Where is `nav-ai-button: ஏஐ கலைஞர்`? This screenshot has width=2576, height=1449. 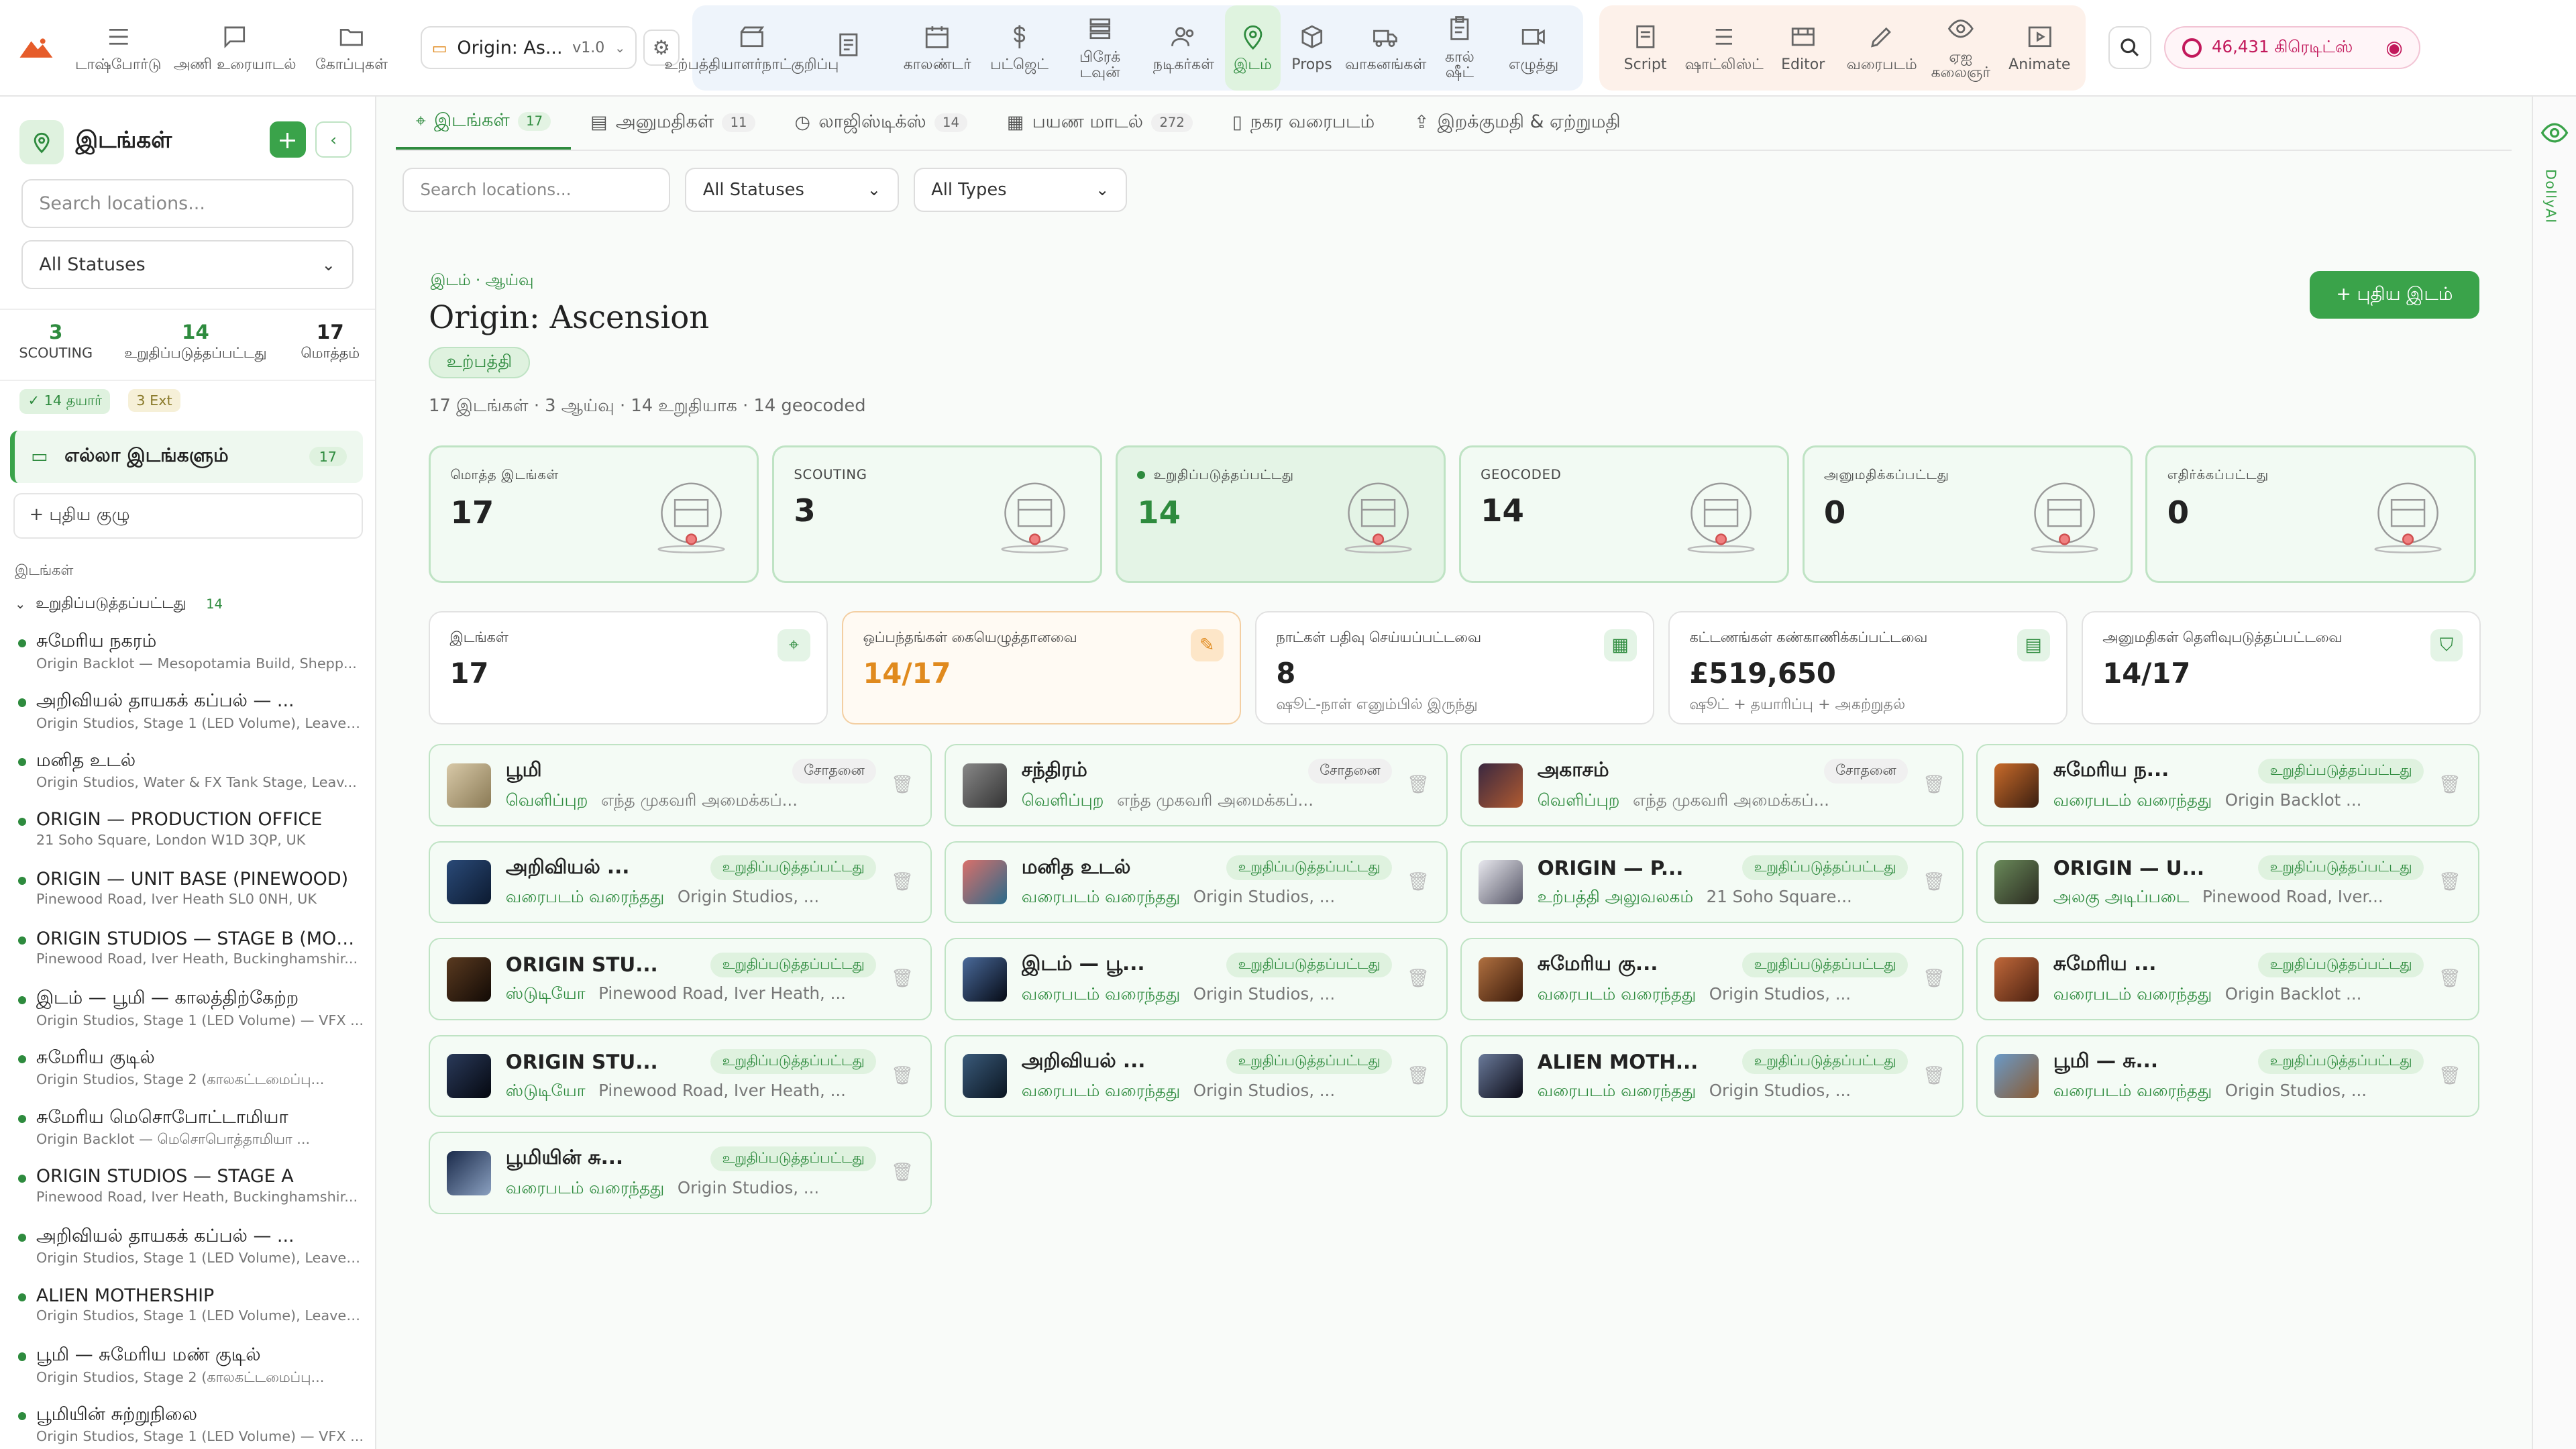 nav-ai-button: ஏஐ கலைஞர் is located at coordinates (1960, 48).